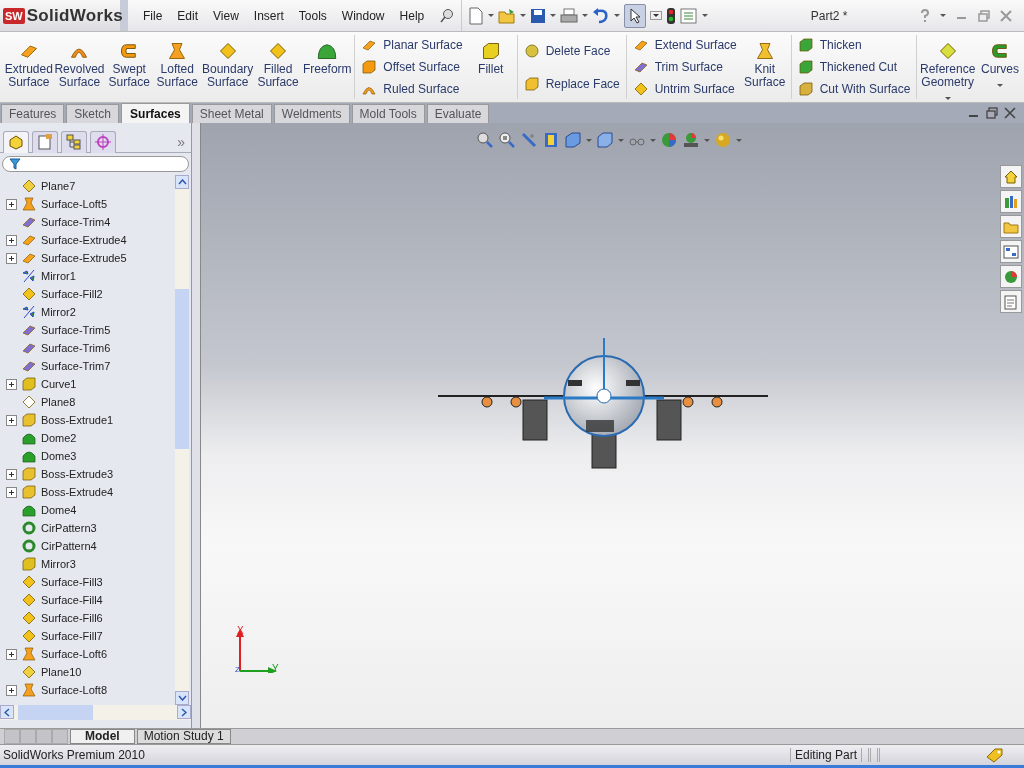 This screenshot has height=768, width=1024. Describe the element at coordinates (153, 15) in the screenshot. I see `menu-item: File` at that location.